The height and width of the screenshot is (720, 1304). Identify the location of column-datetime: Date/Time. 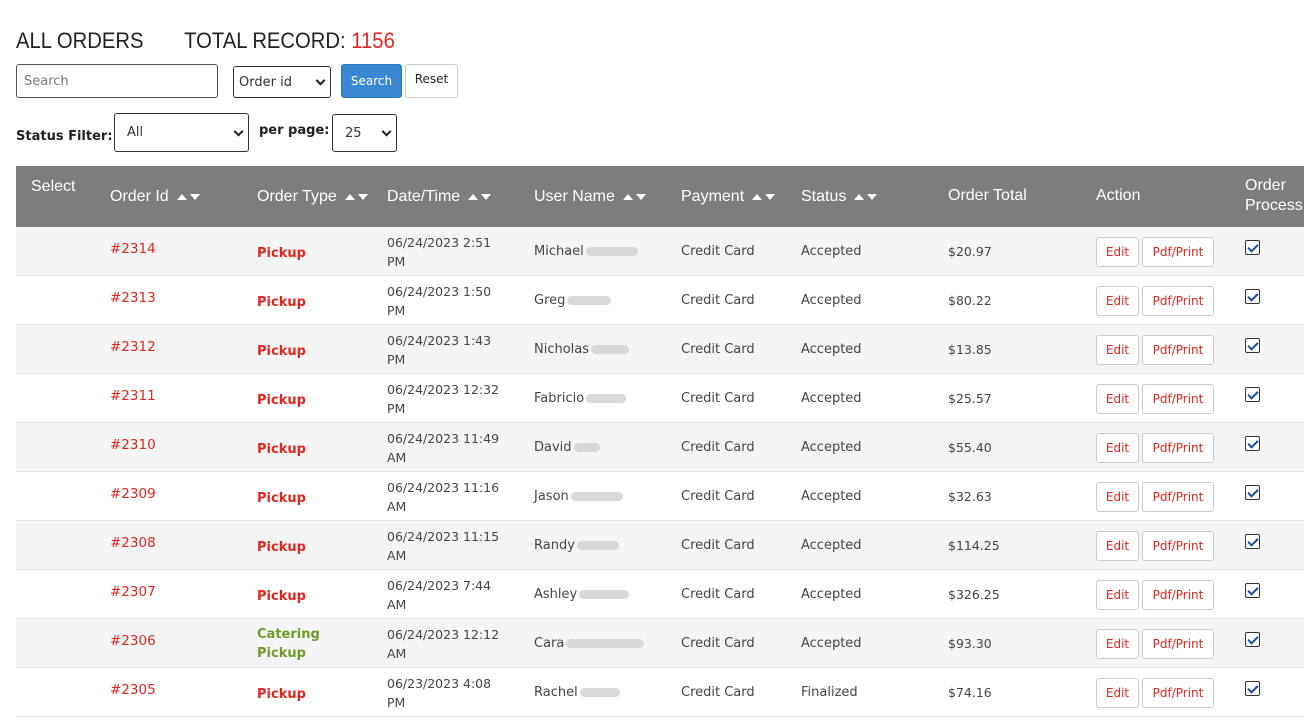
(439, 197).